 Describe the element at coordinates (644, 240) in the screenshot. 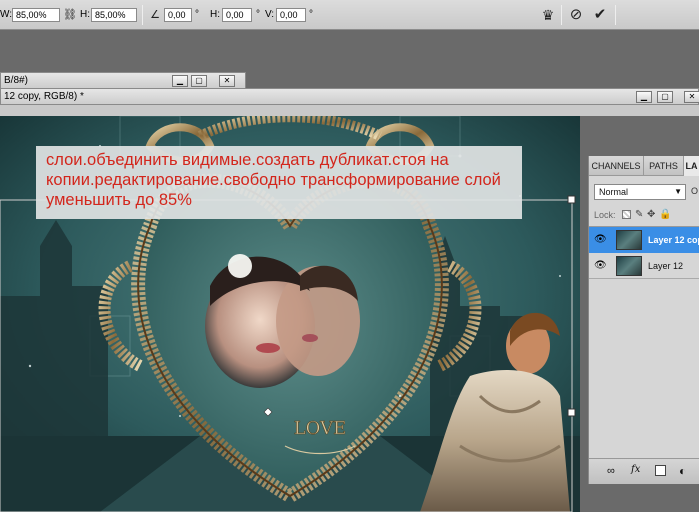

I see `layer-row-layer-12-copy: 👁 Layer 12 copy` at that location.